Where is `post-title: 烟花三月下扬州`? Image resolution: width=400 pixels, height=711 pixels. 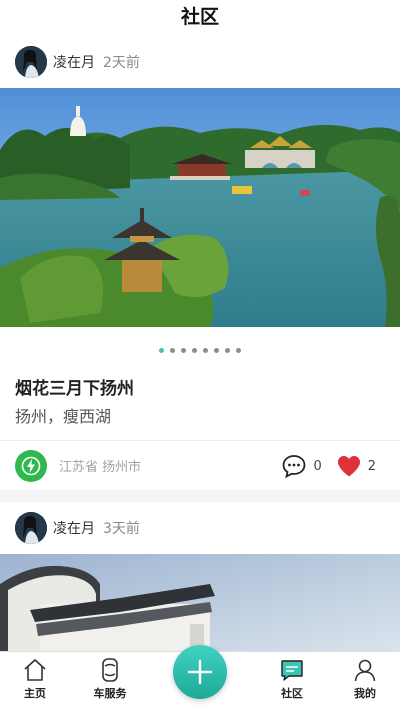
post-title: 烟花三月下扬州 is located at coordinates (200, 389).